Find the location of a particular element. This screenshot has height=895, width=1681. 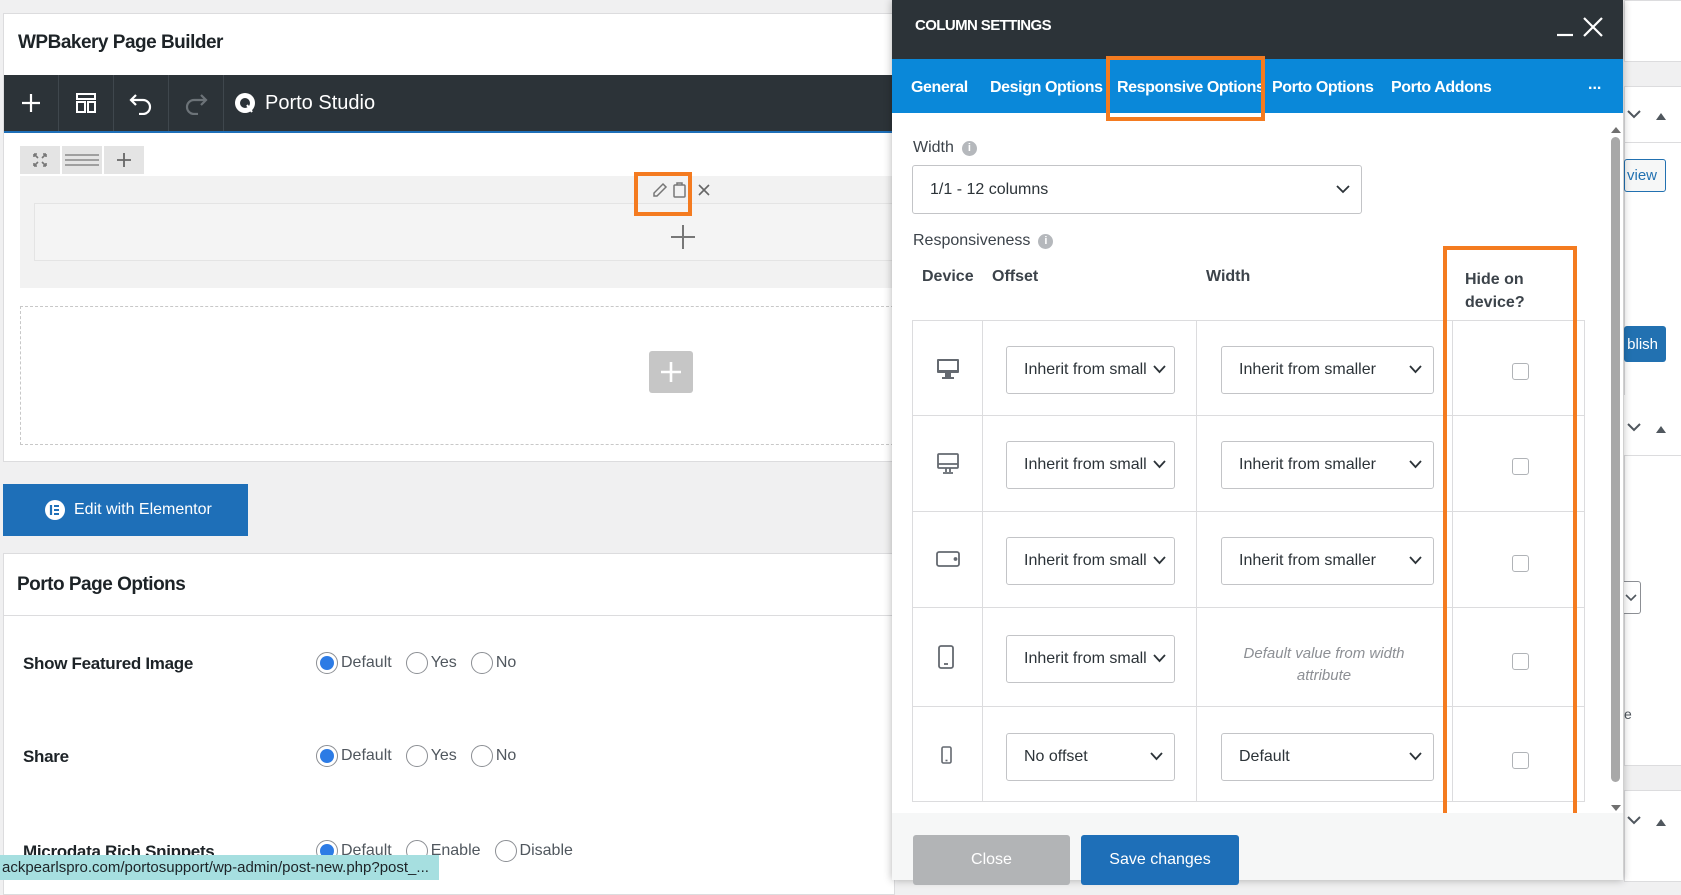

close-button: Close is located at coordinates (991, 860).